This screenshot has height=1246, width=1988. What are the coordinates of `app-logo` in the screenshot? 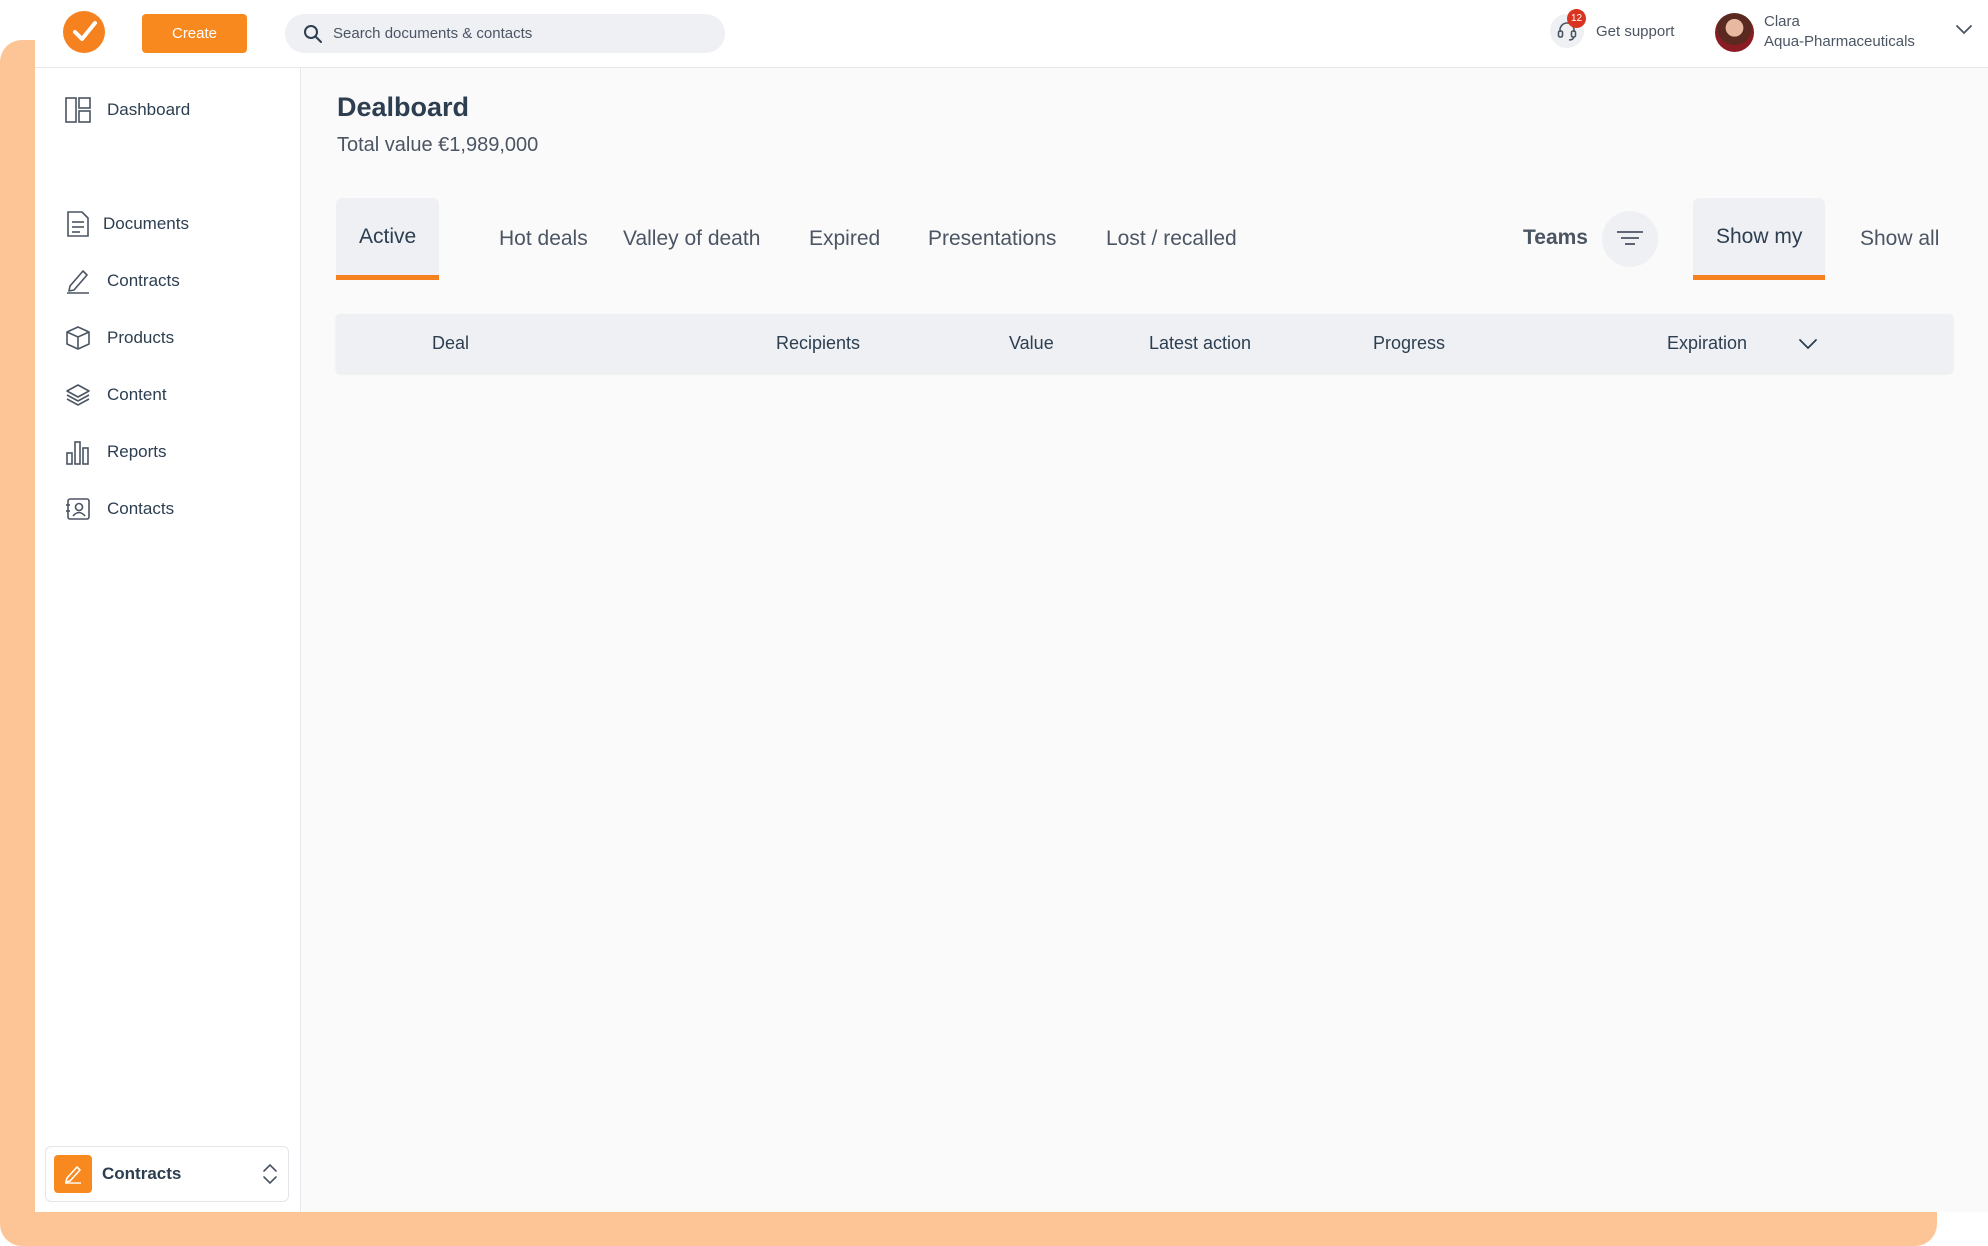 It's located at (84, 32).